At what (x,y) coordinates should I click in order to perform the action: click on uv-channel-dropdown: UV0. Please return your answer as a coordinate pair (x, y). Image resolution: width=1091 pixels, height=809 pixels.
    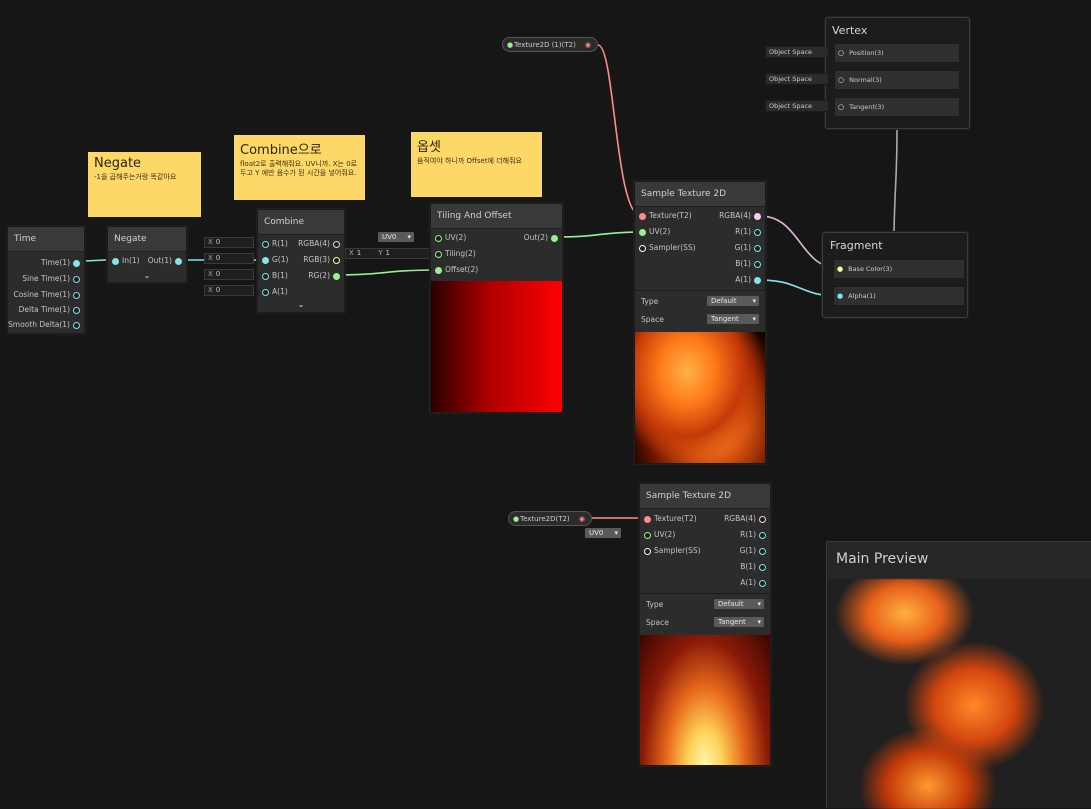
    Looking at the image, I should click on (396, 237).